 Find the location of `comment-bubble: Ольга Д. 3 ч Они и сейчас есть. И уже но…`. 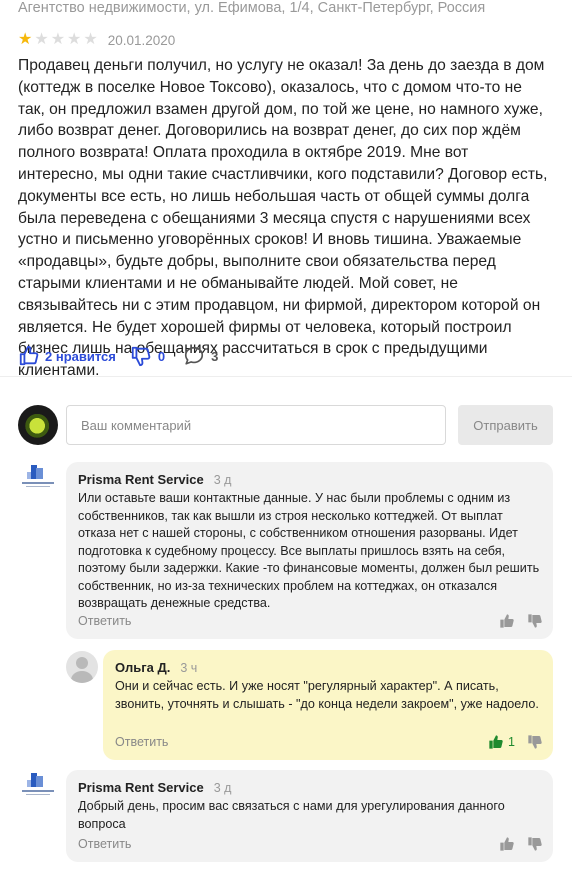

comment-bubble: Ольга Д. 3 ч Они и сейчас есть. И уже но… is located at coordinates (328, 705).